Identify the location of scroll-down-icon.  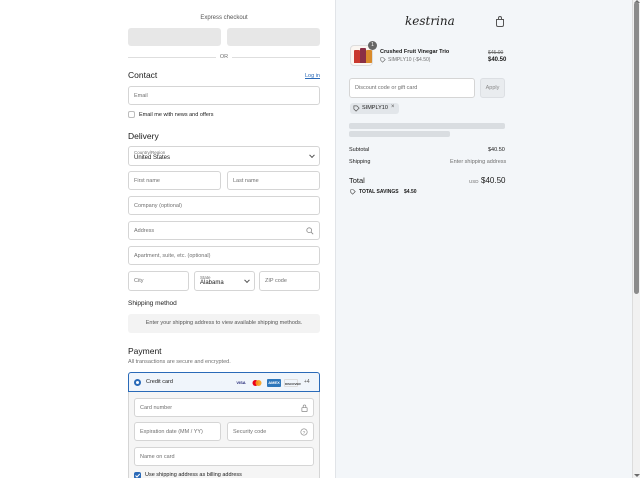
(637, 475).